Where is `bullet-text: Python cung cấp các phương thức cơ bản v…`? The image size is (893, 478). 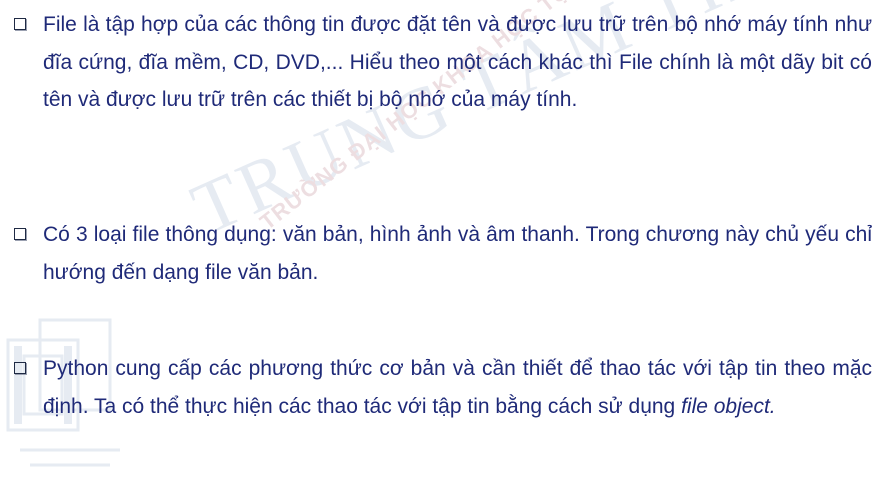
bullet-text: Python cung cấp các phương thức cơ bản v… is located at coordinates (457, 387).